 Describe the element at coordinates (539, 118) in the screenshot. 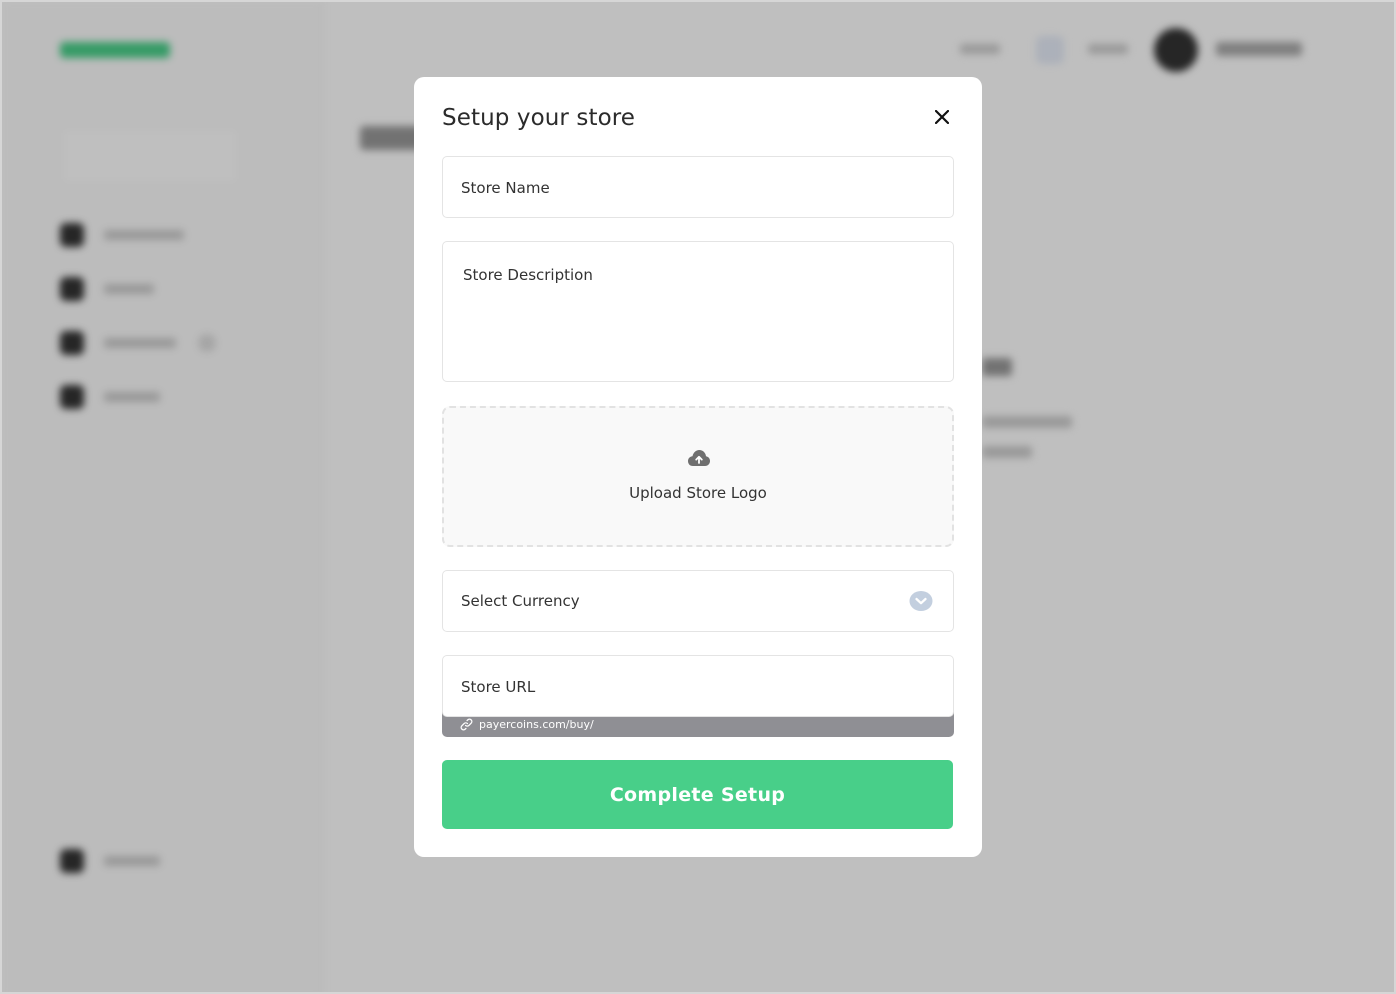

I see `modal-title: Setup your store` at that location.